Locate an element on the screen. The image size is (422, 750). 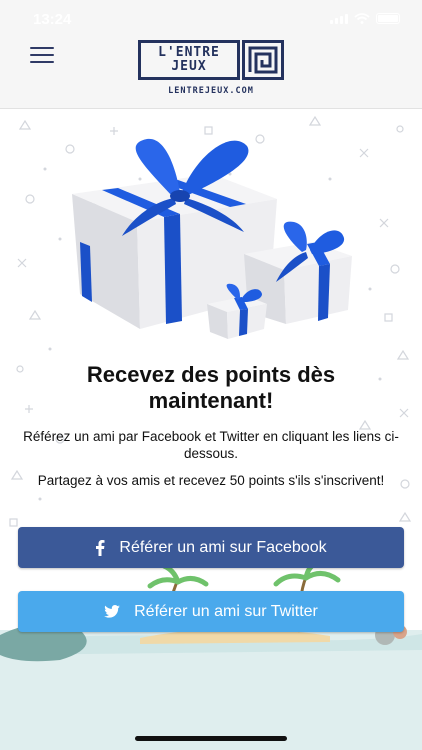
facebook-button-label: Référer un ami sur Facebook is located at coordinates (223, 547).